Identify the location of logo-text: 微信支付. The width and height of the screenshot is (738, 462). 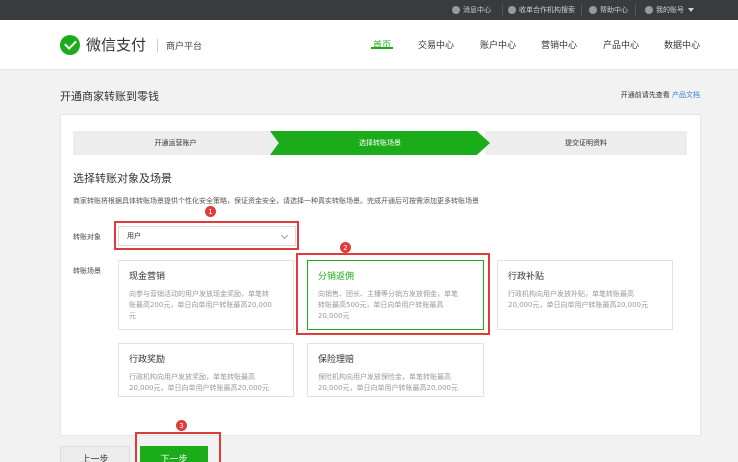
(116, 44).